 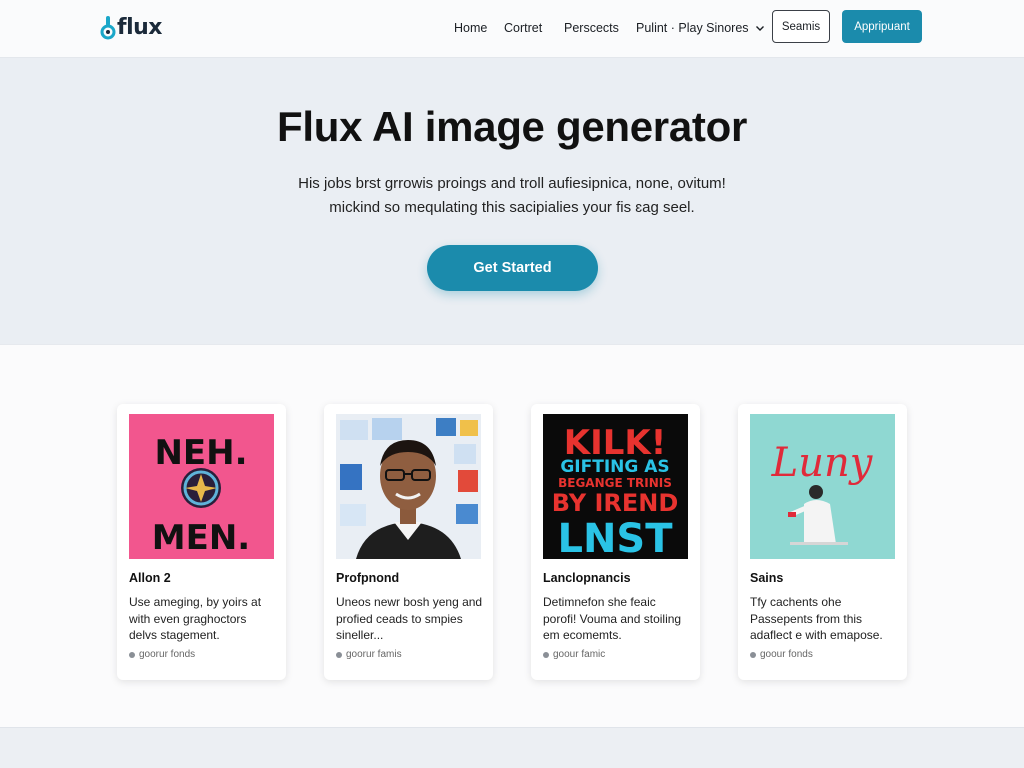 I want to click on card-2-image, so click(x=408, y=486).